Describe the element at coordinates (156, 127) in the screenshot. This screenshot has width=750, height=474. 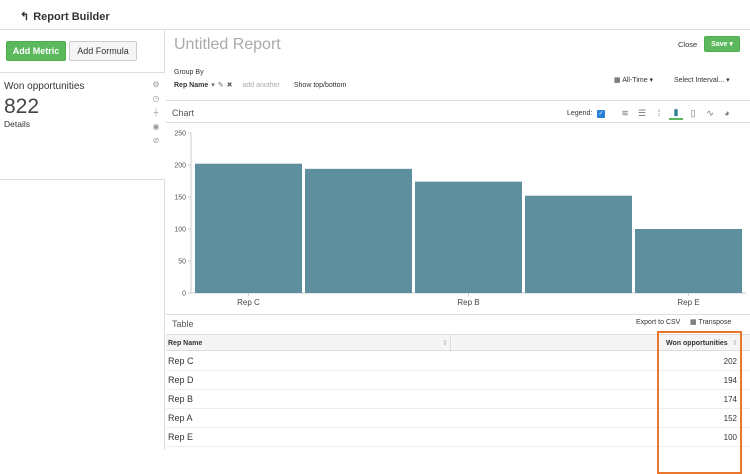
I see `visibility-icon: ◉` at that location.